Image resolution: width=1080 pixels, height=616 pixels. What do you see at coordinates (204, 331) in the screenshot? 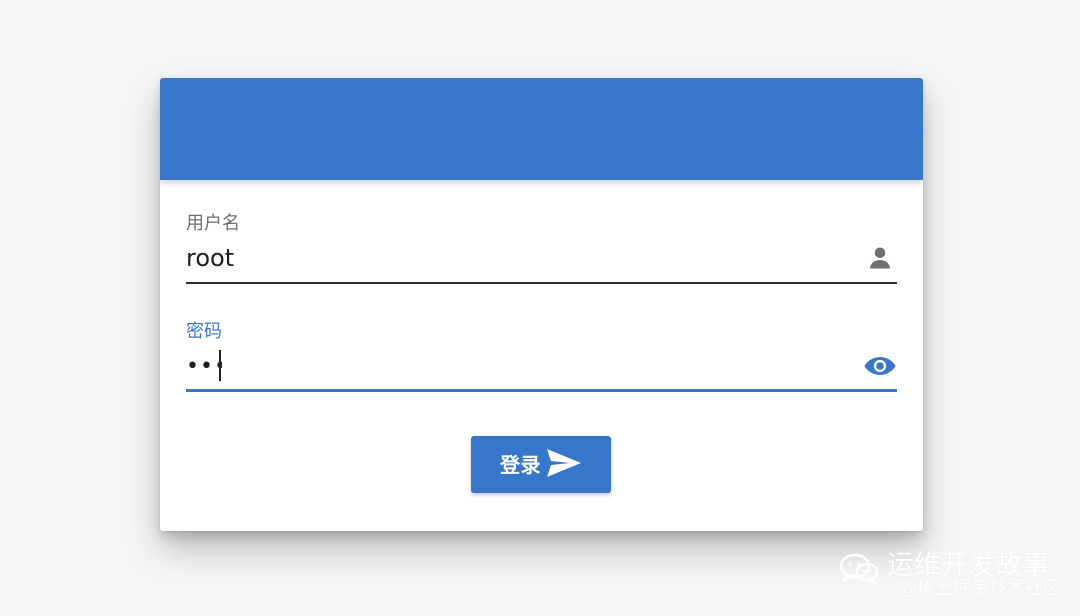
I see `password-label: 密码` at bounding box center [204, 331].